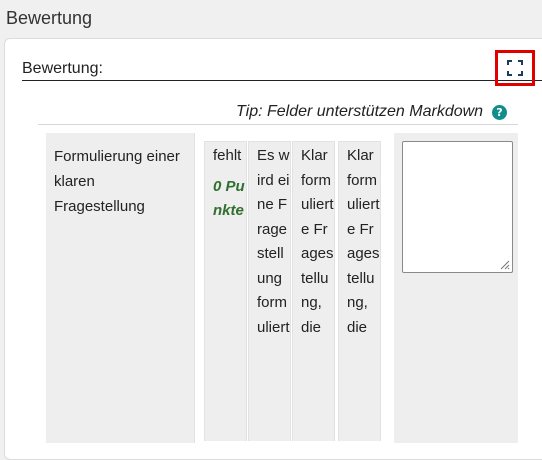 This screenshot has height=460, width=542. Describe the element at coordinates (229, 198) in the screenshot. I see `level-points: 0 Punkte` at that location.